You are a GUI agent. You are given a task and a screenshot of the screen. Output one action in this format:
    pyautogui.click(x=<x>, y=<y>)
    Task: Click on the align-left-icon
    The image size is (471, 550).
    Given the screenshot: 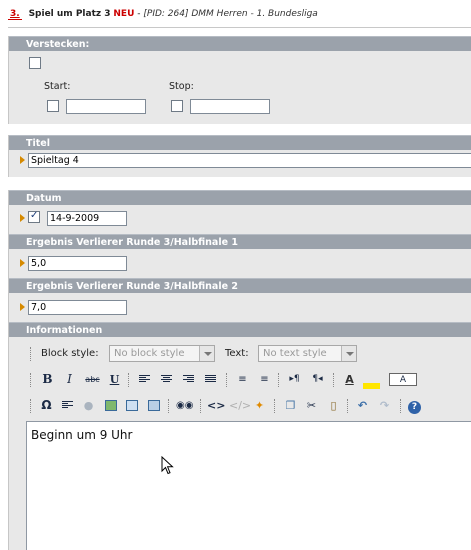 What is the action you would take?
    pyautogui.click(x=144, y=379)
    